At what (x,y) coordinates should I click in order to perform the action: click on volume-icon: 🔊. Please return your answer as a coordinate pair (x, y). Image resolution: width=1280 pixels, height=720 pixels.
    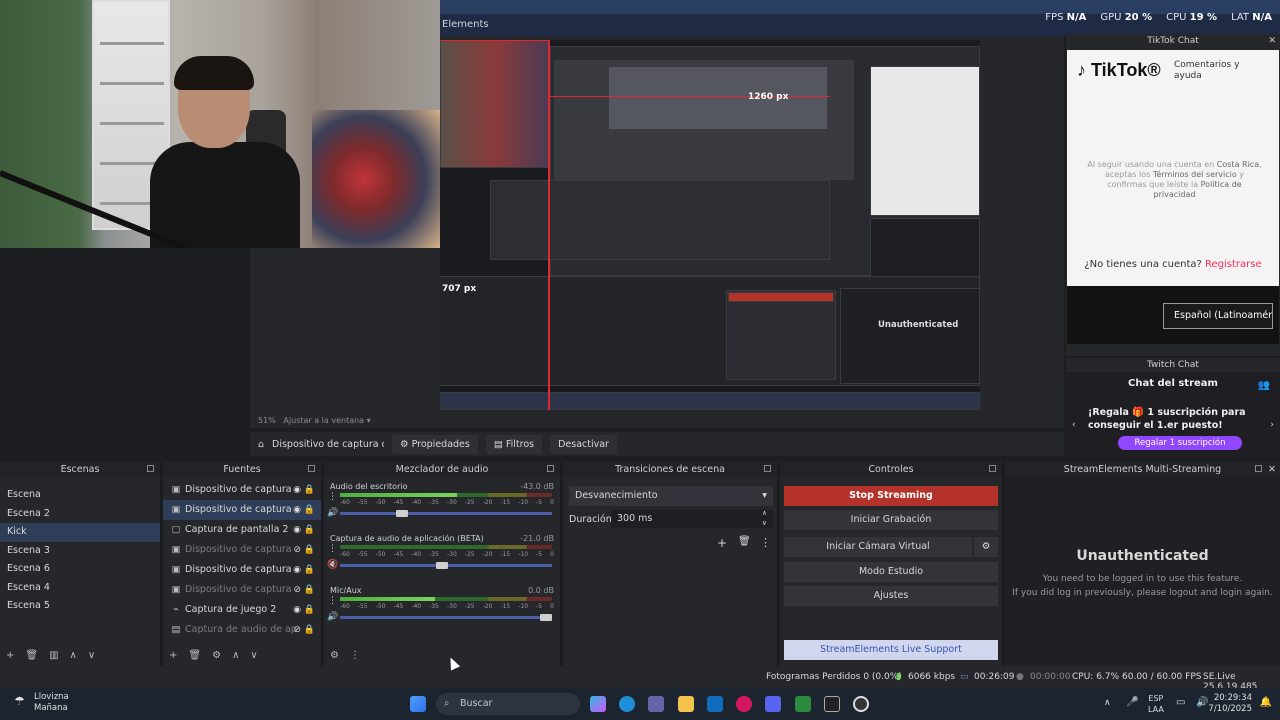
    Looking at the image, I should click on (1202, 702).